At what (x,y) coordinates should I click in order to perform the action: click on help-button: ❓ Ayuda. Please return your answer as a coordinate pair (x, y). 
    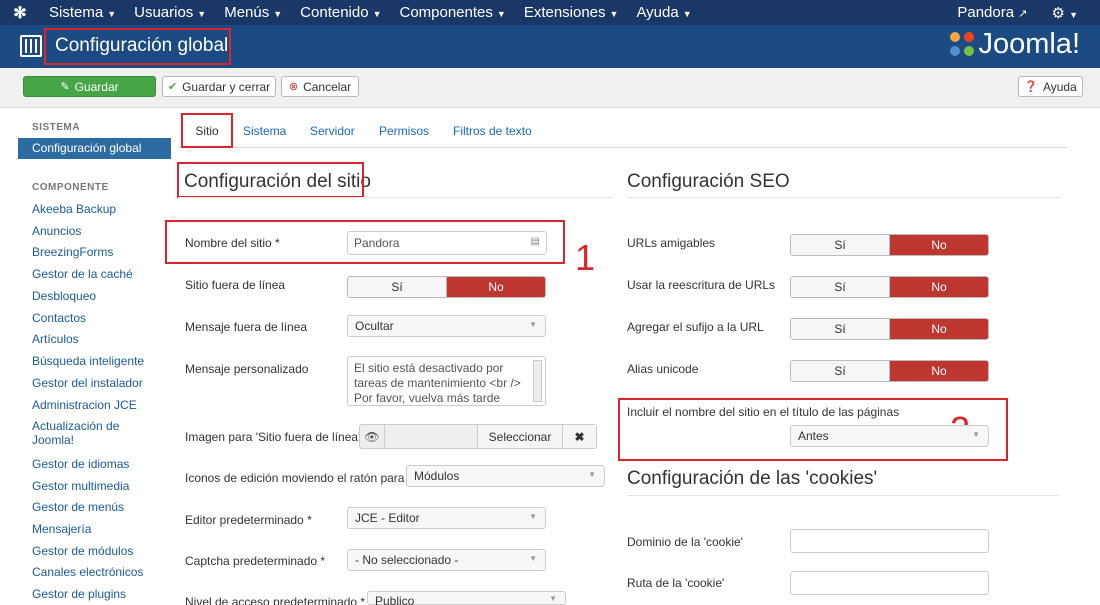
    Looking at the image, I should click on (1050, 86).